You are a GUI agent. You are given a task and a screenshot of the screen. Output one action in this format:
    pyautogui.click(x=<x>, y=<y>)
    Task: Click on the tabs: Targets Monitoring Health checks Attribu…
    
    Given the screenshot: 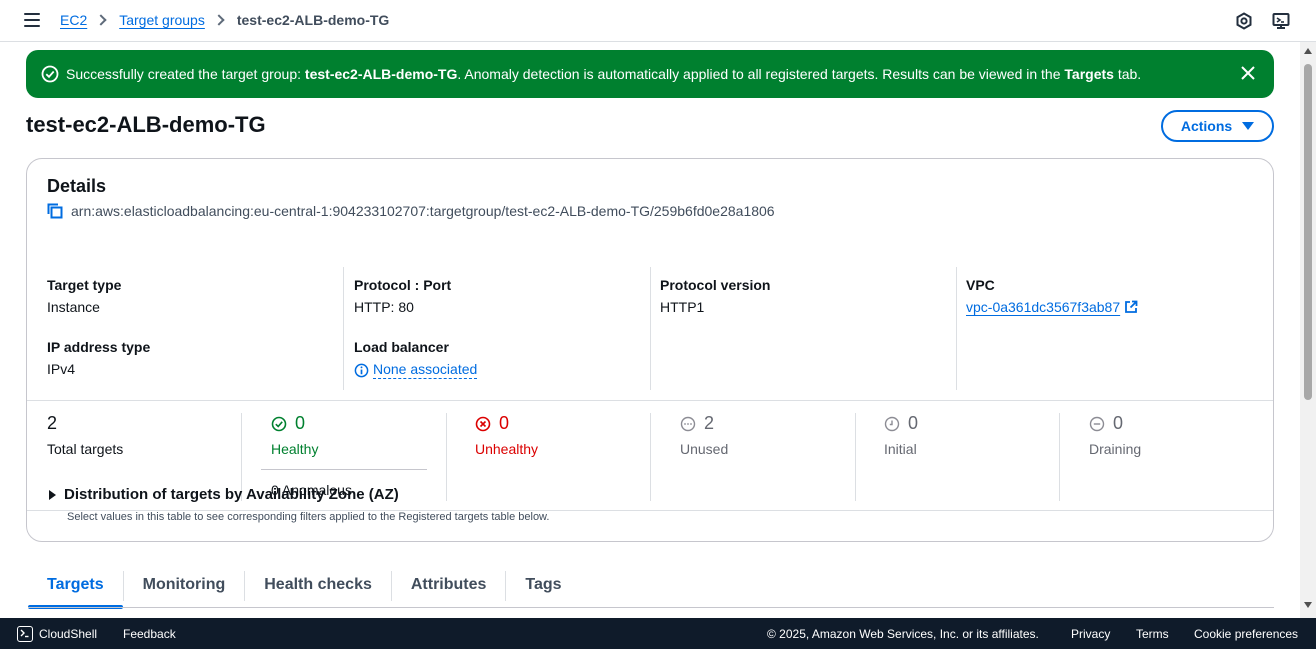 What is the action you would take?
    pyautogui.click(x=304, y=589)
    